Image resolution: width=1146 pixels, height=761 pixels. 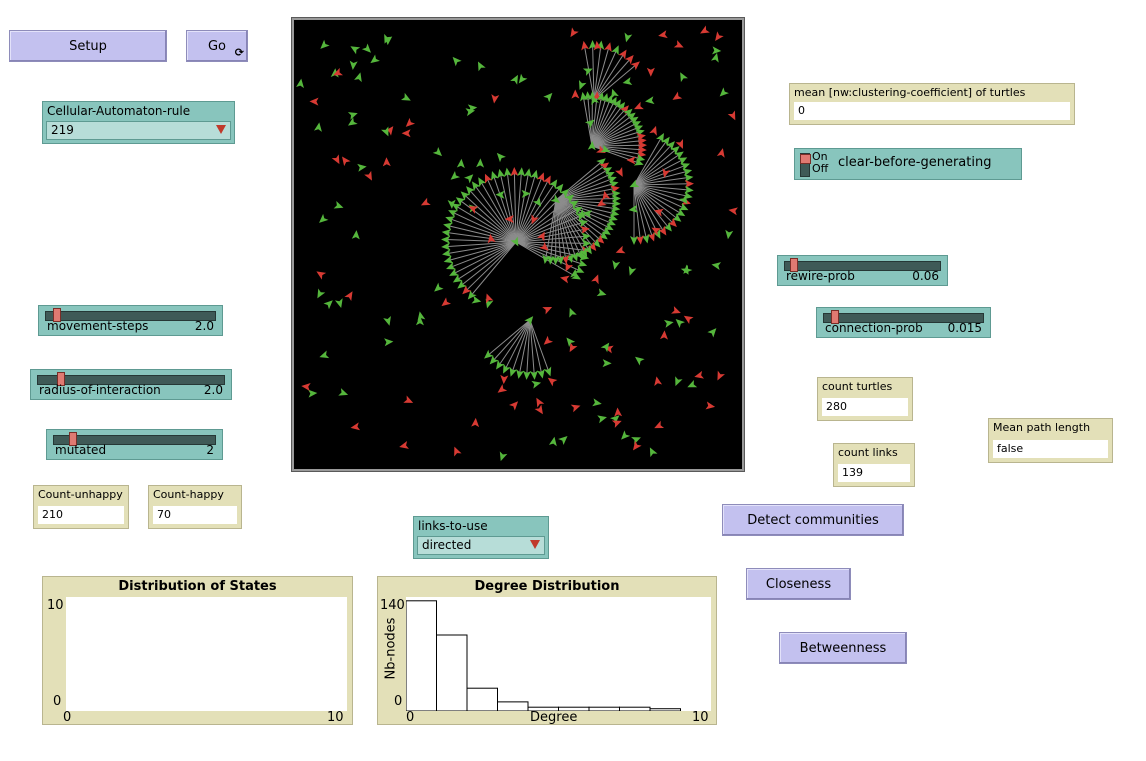 I want to click on y-axis-label: Nb-nodes, so click(x=391, y=648).